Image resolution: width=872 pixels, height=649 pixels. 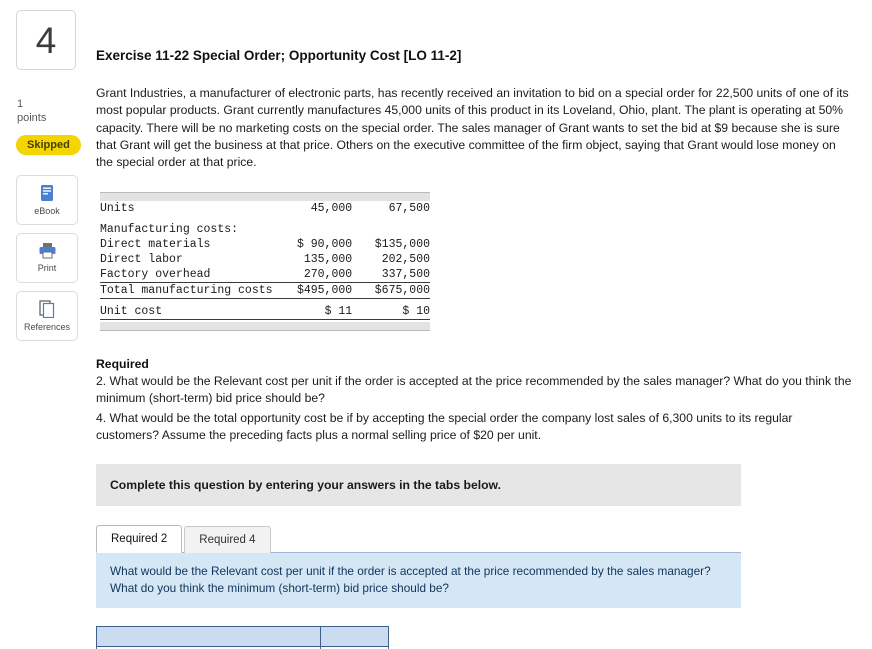 What do you see at coordinates (155, 244) in the screenshot?
I see `row-label: Direct materials` at bounding box center [155, 244].